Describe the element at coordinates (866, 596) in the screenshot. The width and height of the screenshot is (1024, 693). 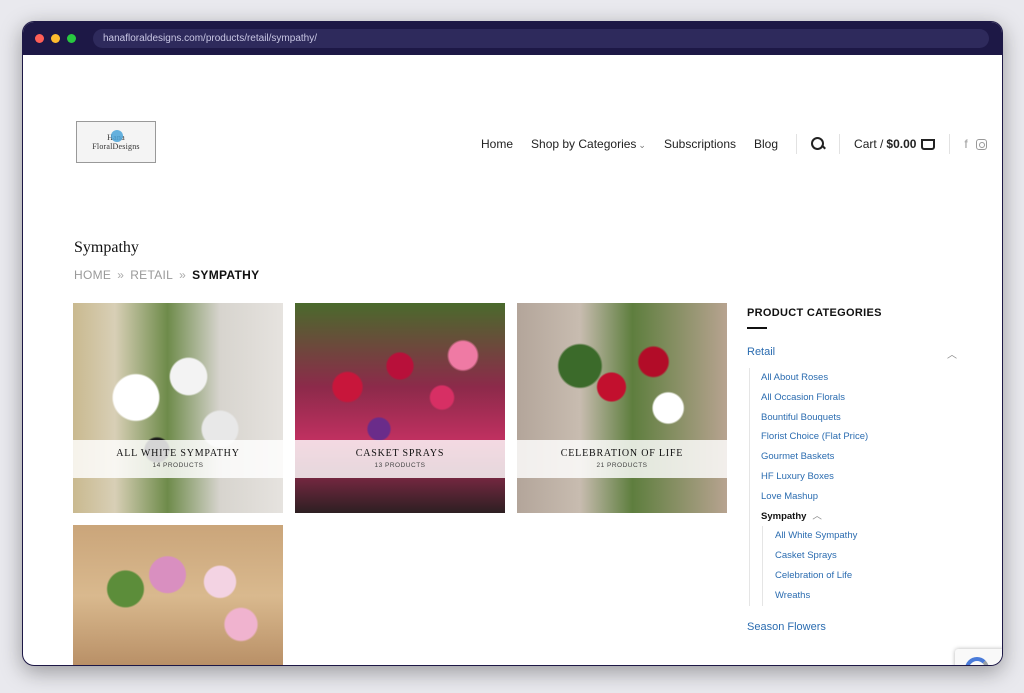
I see `sidebar-subitem: Wreaths` at that location.